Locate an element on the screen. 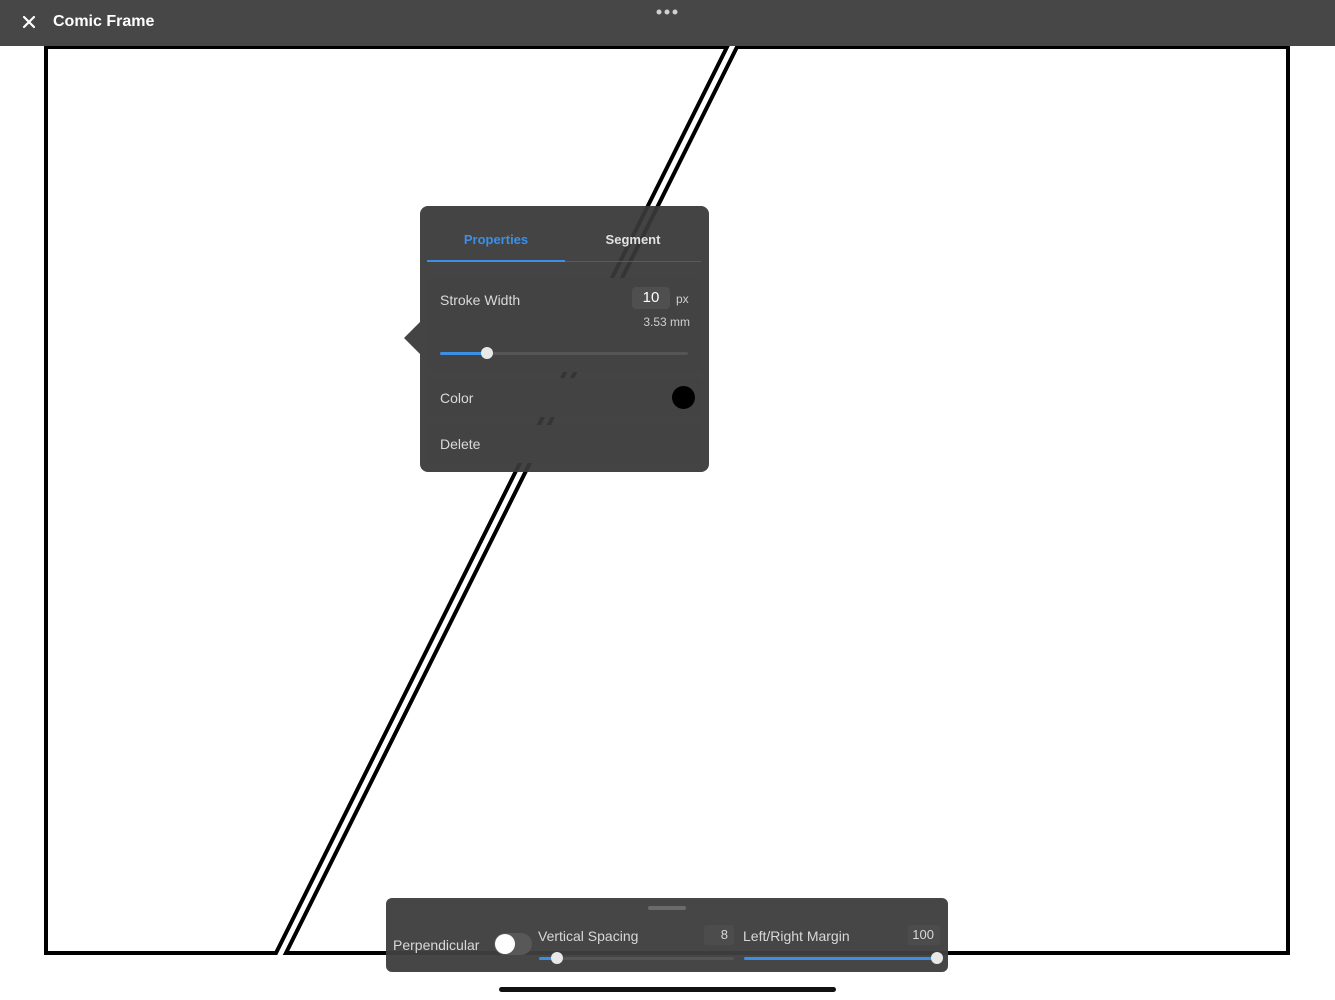 The image size is (1335, 1000). stroke-width-unit: px is located at coordinates (682, 299).